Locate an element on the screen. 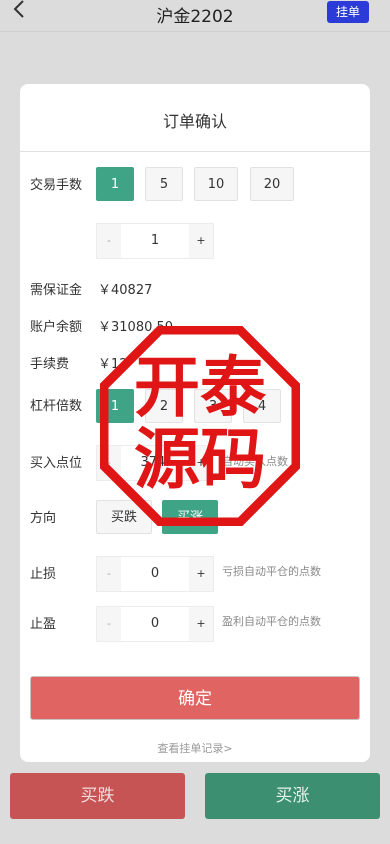  lots-option-20: 20 is located at coordinates (272, 184).